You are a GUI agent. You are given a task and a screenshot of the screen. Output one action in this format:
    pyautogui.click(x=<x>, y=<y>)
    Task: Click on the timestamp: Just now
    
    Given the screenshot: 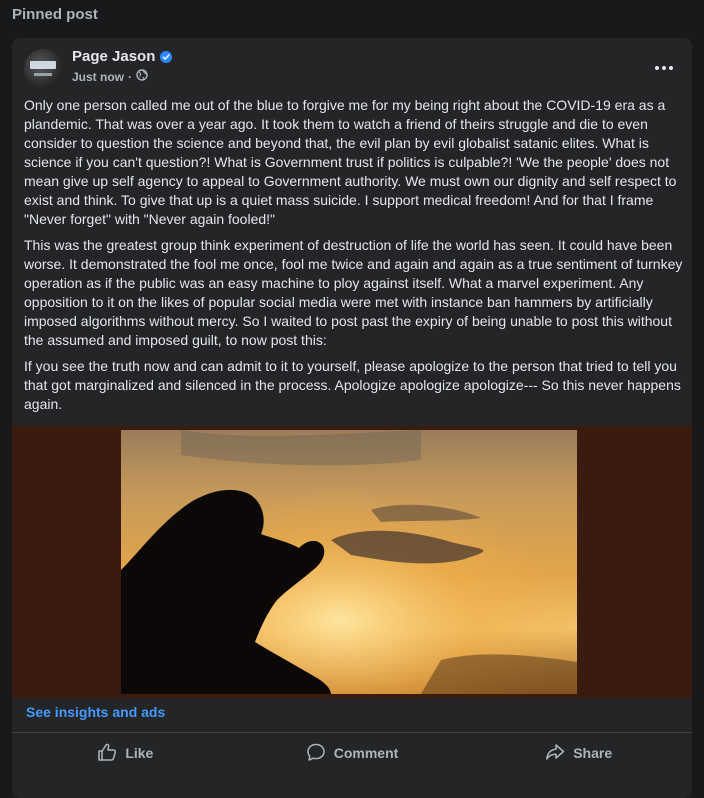 What is the action you would take?
    pyautogui.click(x=98, y=77)
    